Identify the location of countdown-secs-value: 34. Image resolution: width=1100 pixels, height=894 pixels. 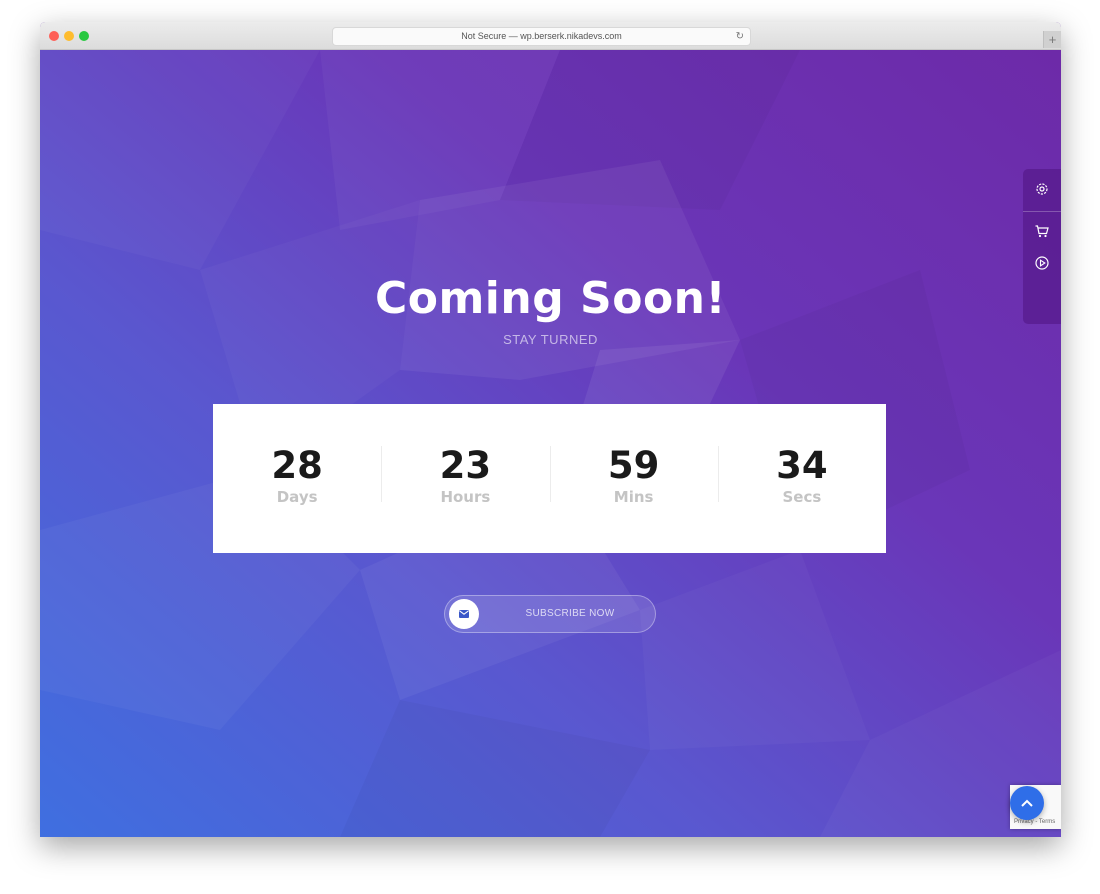
(802, 465).